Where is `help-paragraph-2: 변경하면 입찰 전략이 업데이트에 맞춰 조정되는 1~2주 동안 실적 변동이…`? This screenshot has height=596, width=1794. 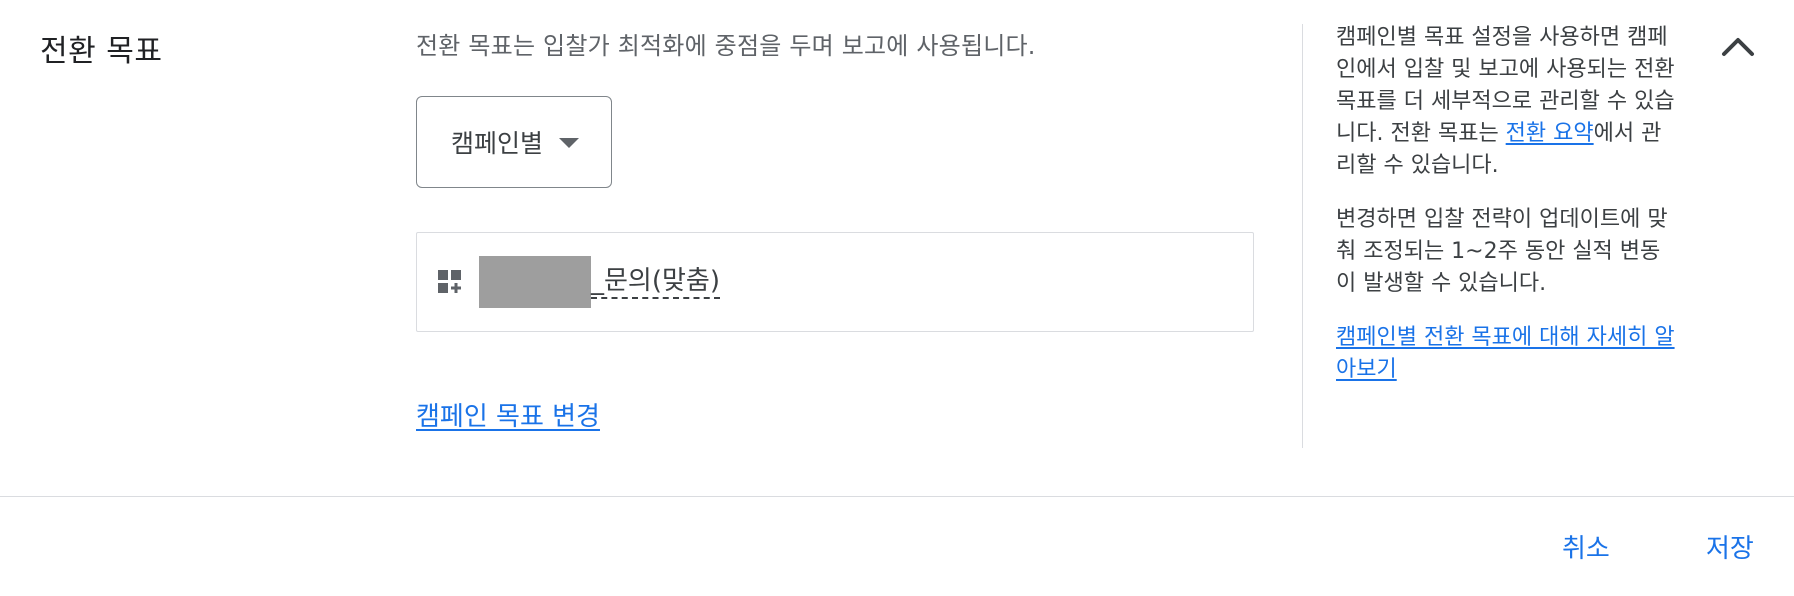 help-paragraph-2: 변경하면 입찰 전략이 업데이트에 맞춰 조정되는 1~2주 동안 실적 변동이… is located at coordinates (1502, 251).